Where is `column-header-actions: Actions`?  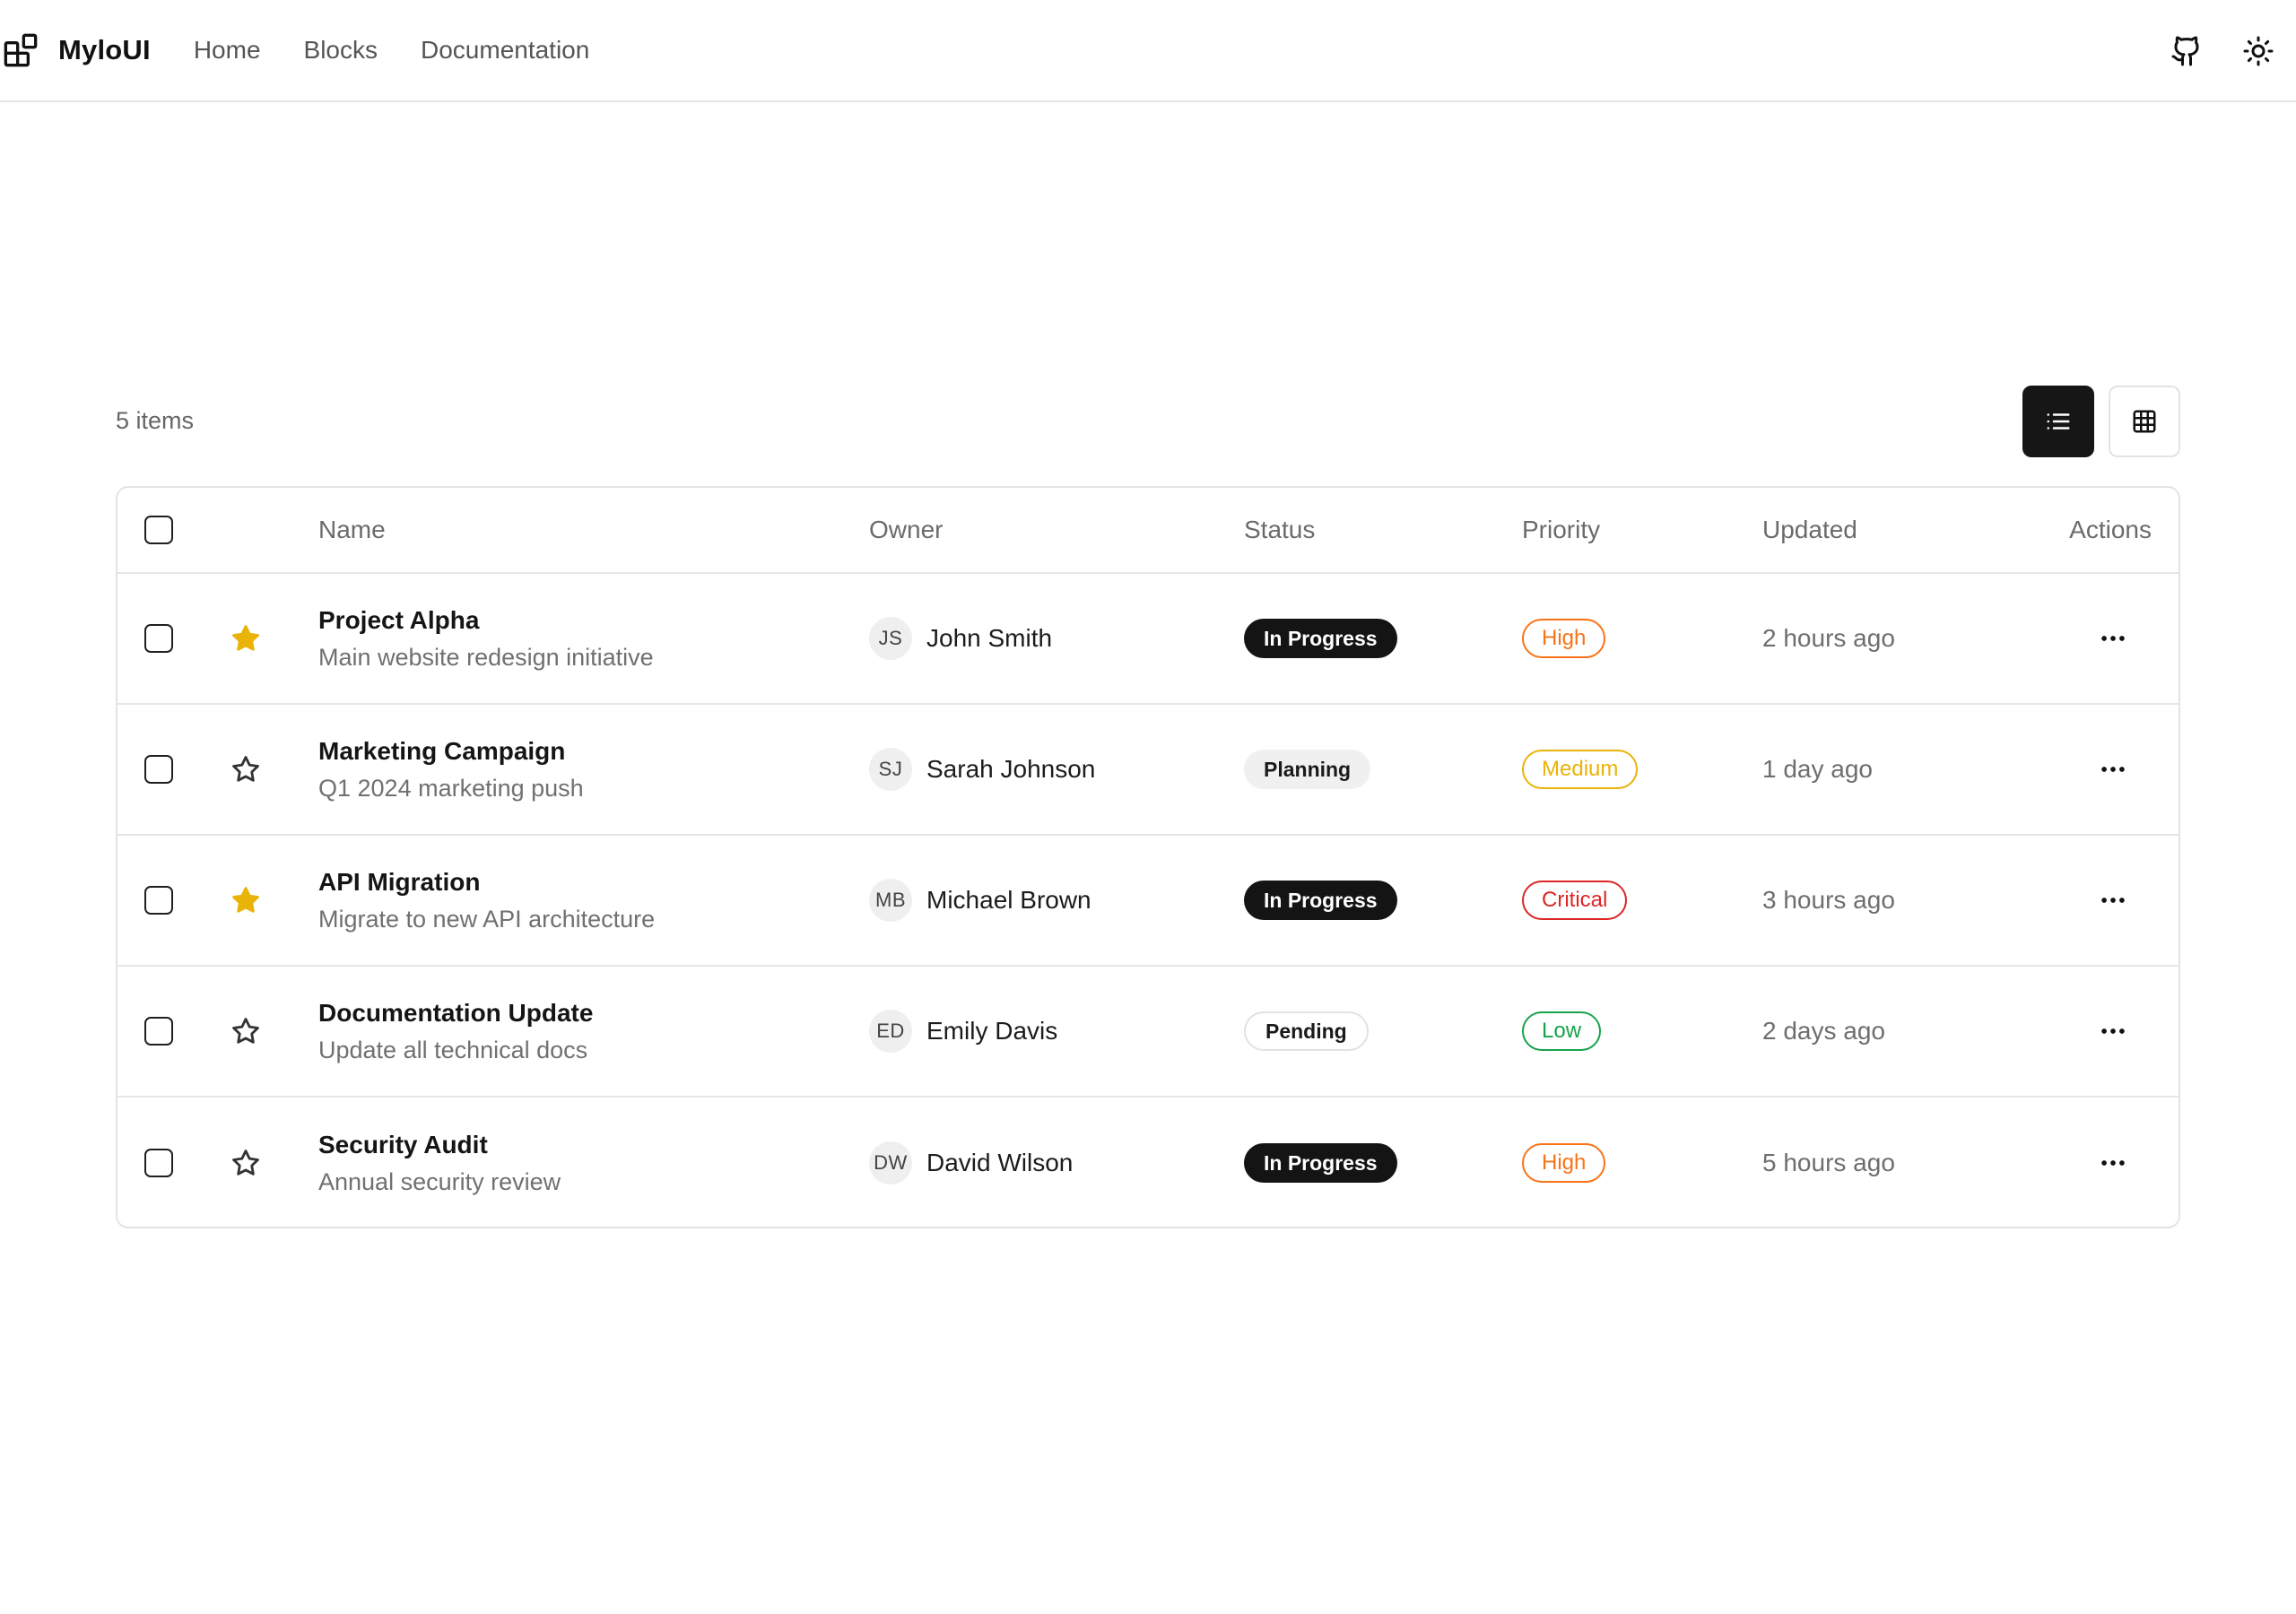
column-header-actions: Actions is located at coordinates (2110, 529).